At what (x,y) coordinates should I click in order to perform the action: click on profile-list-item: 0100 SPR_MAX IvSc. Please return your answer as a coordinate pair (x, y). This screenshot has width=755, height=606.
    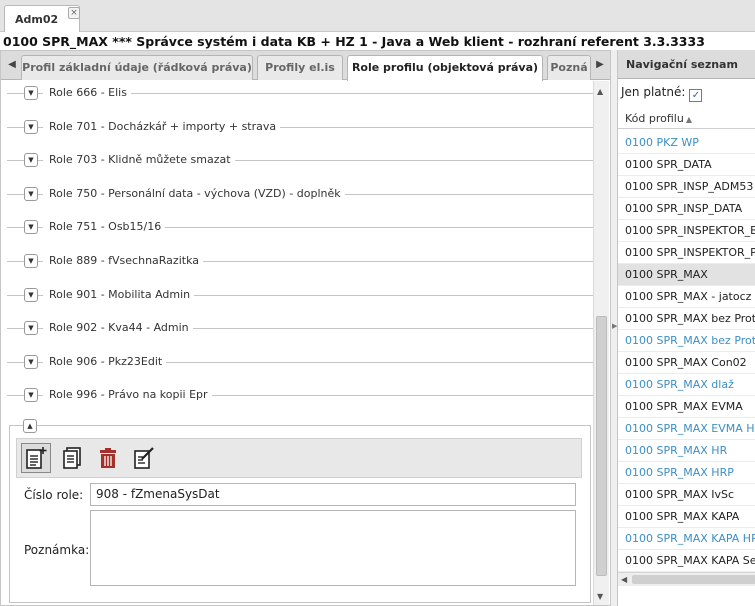
    Looking at the image, I should click on (686, 495).